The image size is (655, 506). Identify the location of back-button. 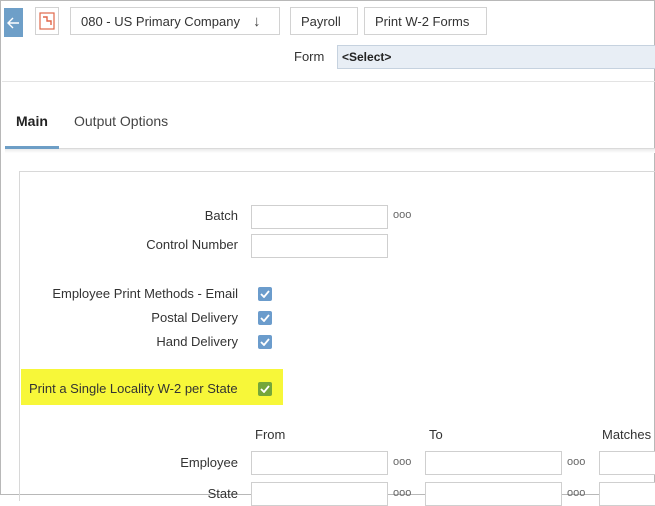
(13, 22).